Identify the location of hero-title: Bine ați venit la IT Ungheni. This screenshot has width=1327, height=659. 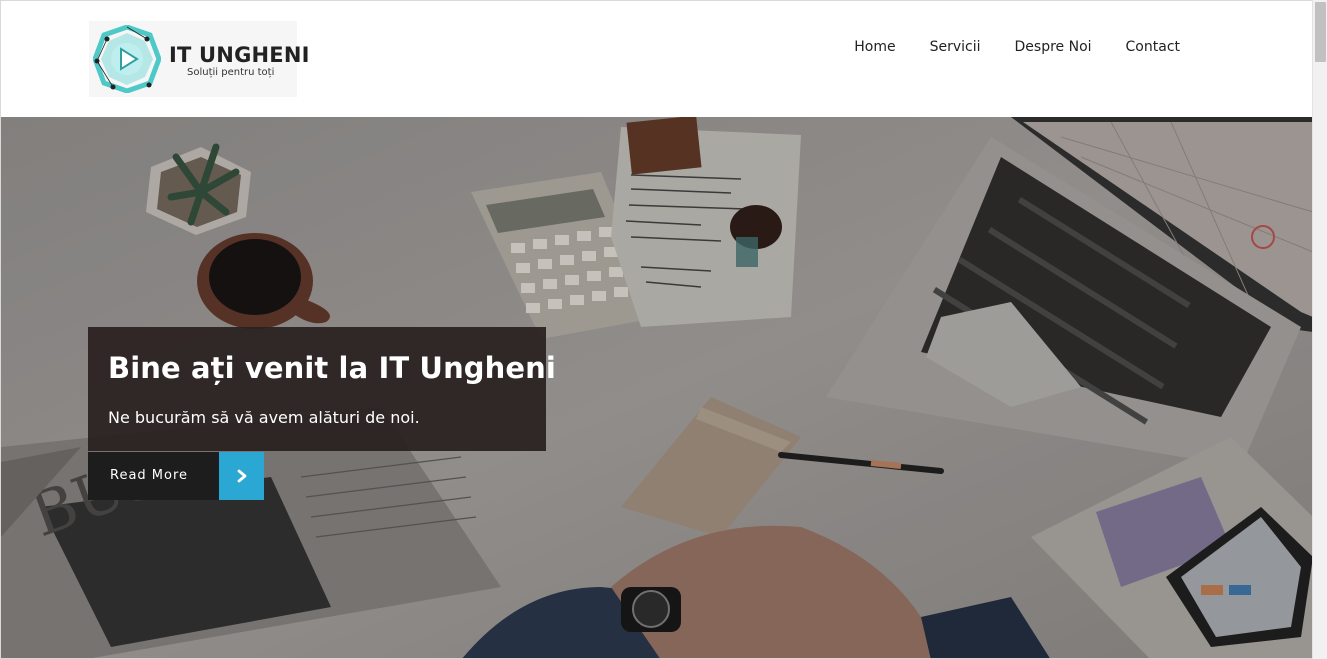
(332, 368).